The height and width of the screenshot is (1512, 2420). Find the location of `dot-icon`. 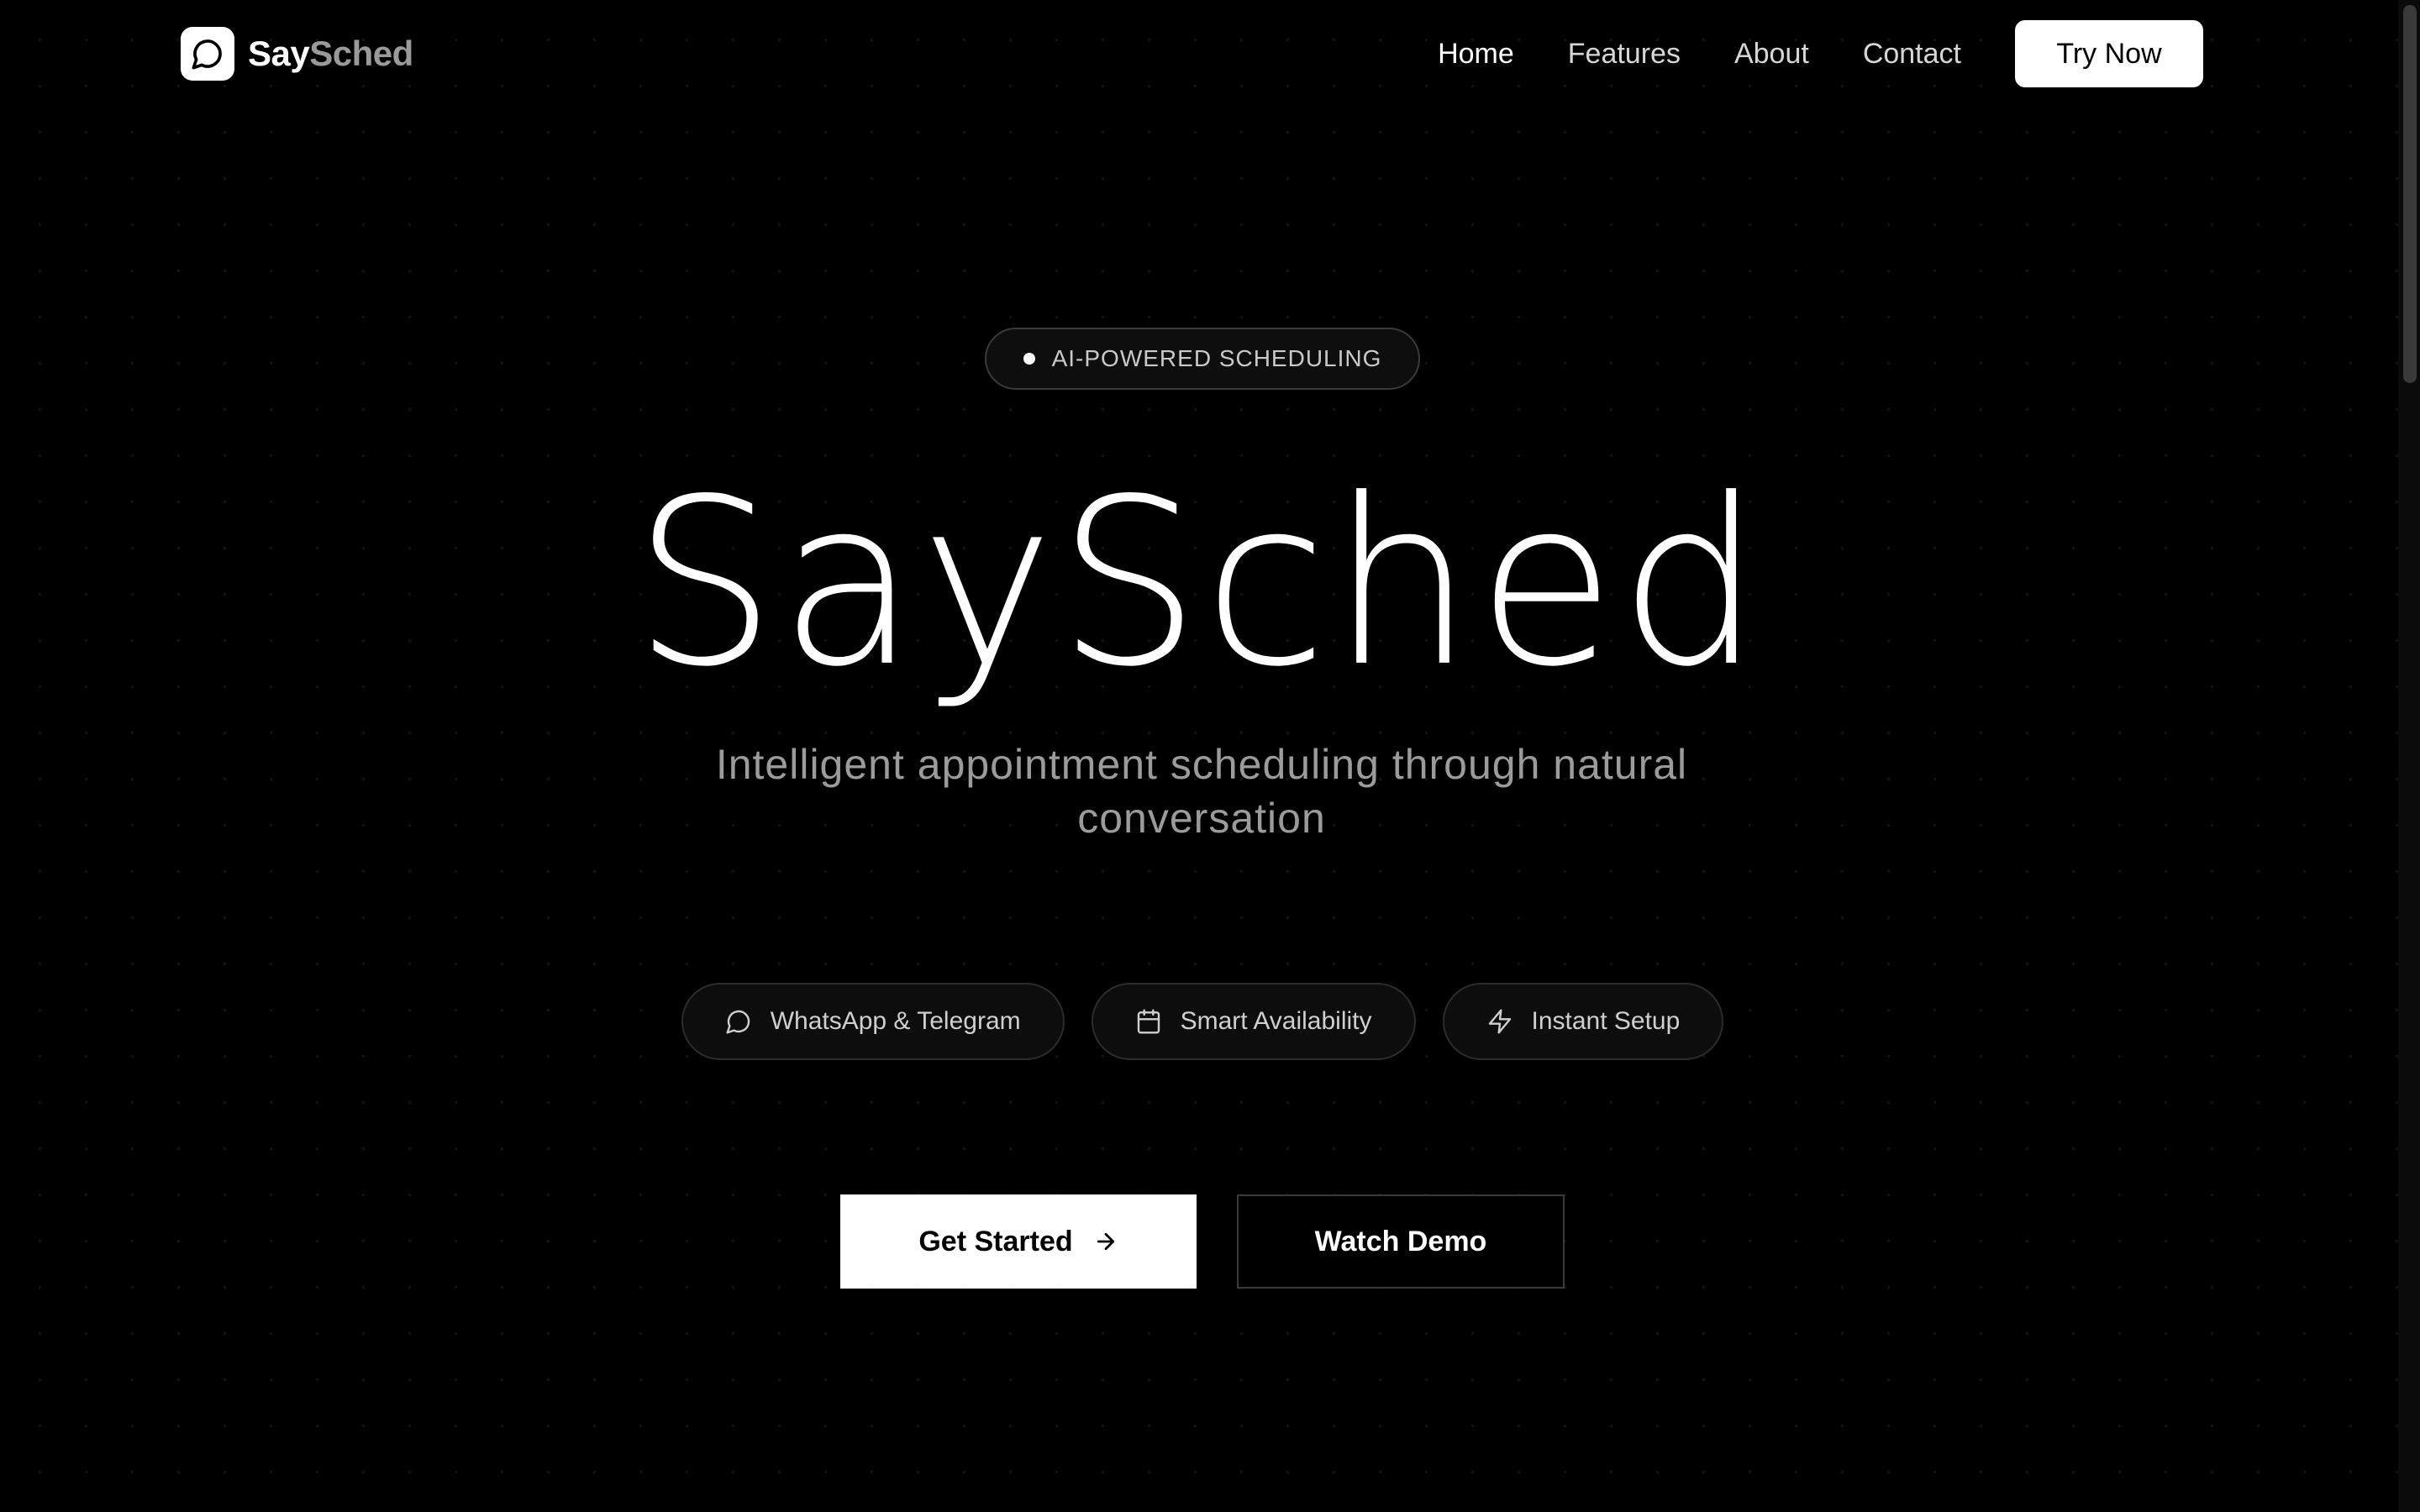

dot-icon is located at coordinates (1029, 359).